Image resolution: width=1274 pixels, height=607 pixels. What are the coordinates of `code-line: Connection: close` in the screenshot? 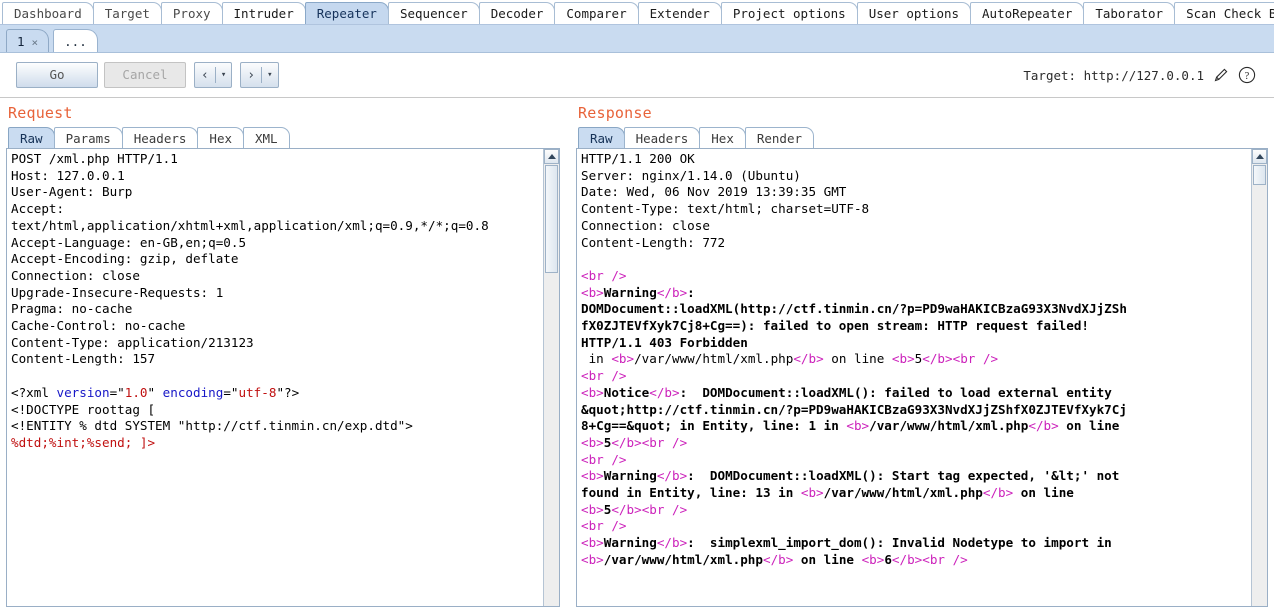 It's located at (75, 275).